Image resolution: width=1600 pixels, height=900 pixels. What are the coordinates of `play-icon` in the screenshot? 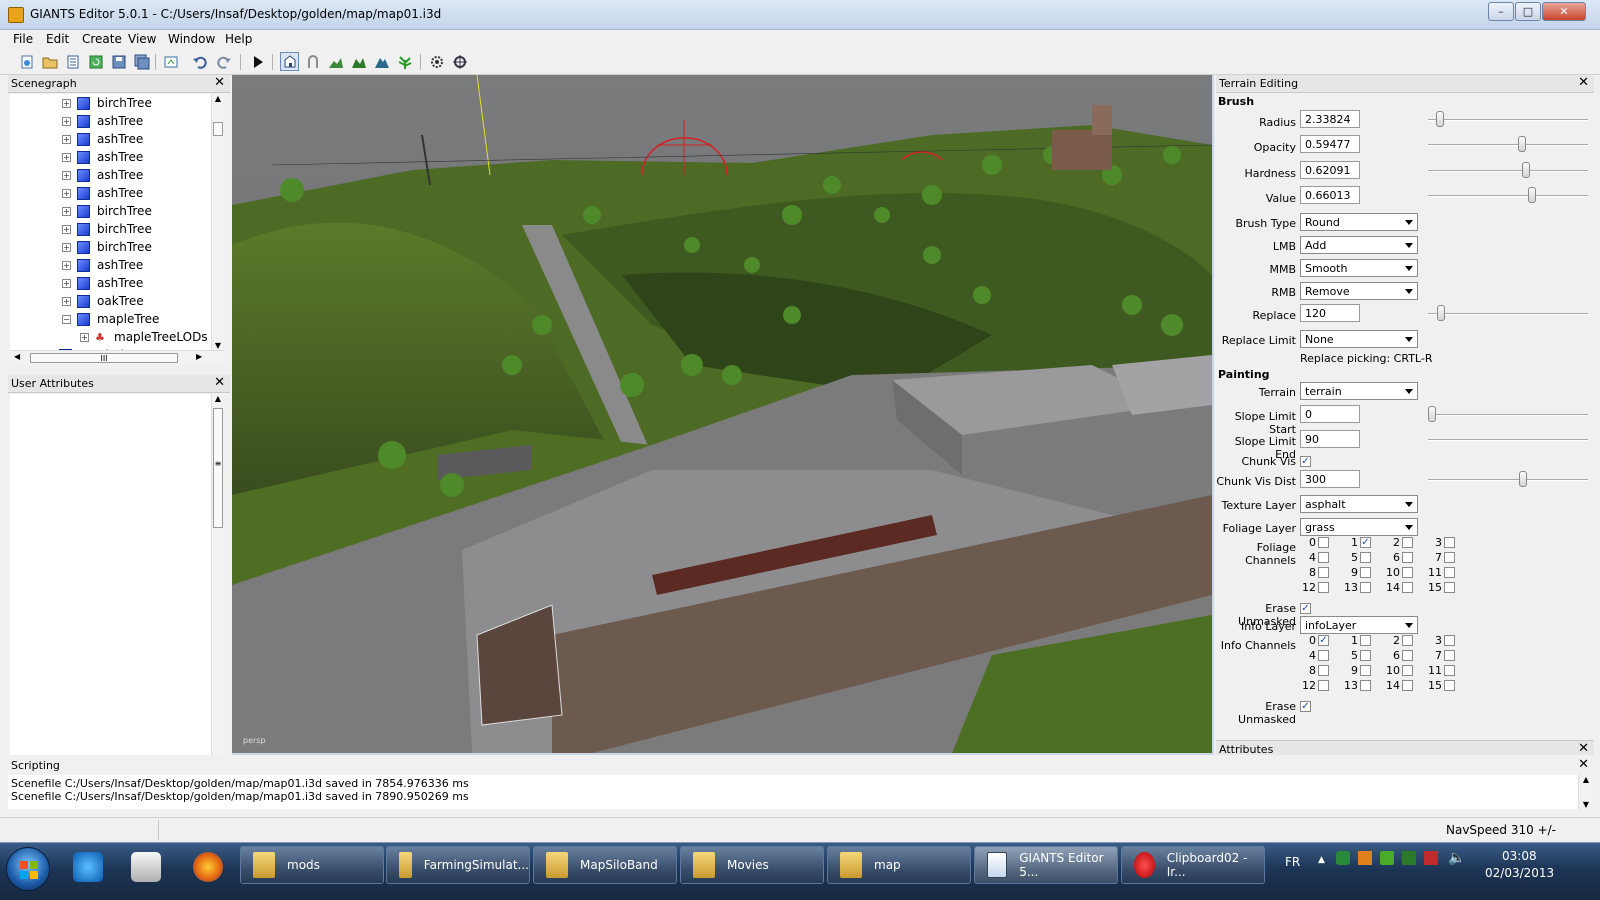 It's located at (257, 61).